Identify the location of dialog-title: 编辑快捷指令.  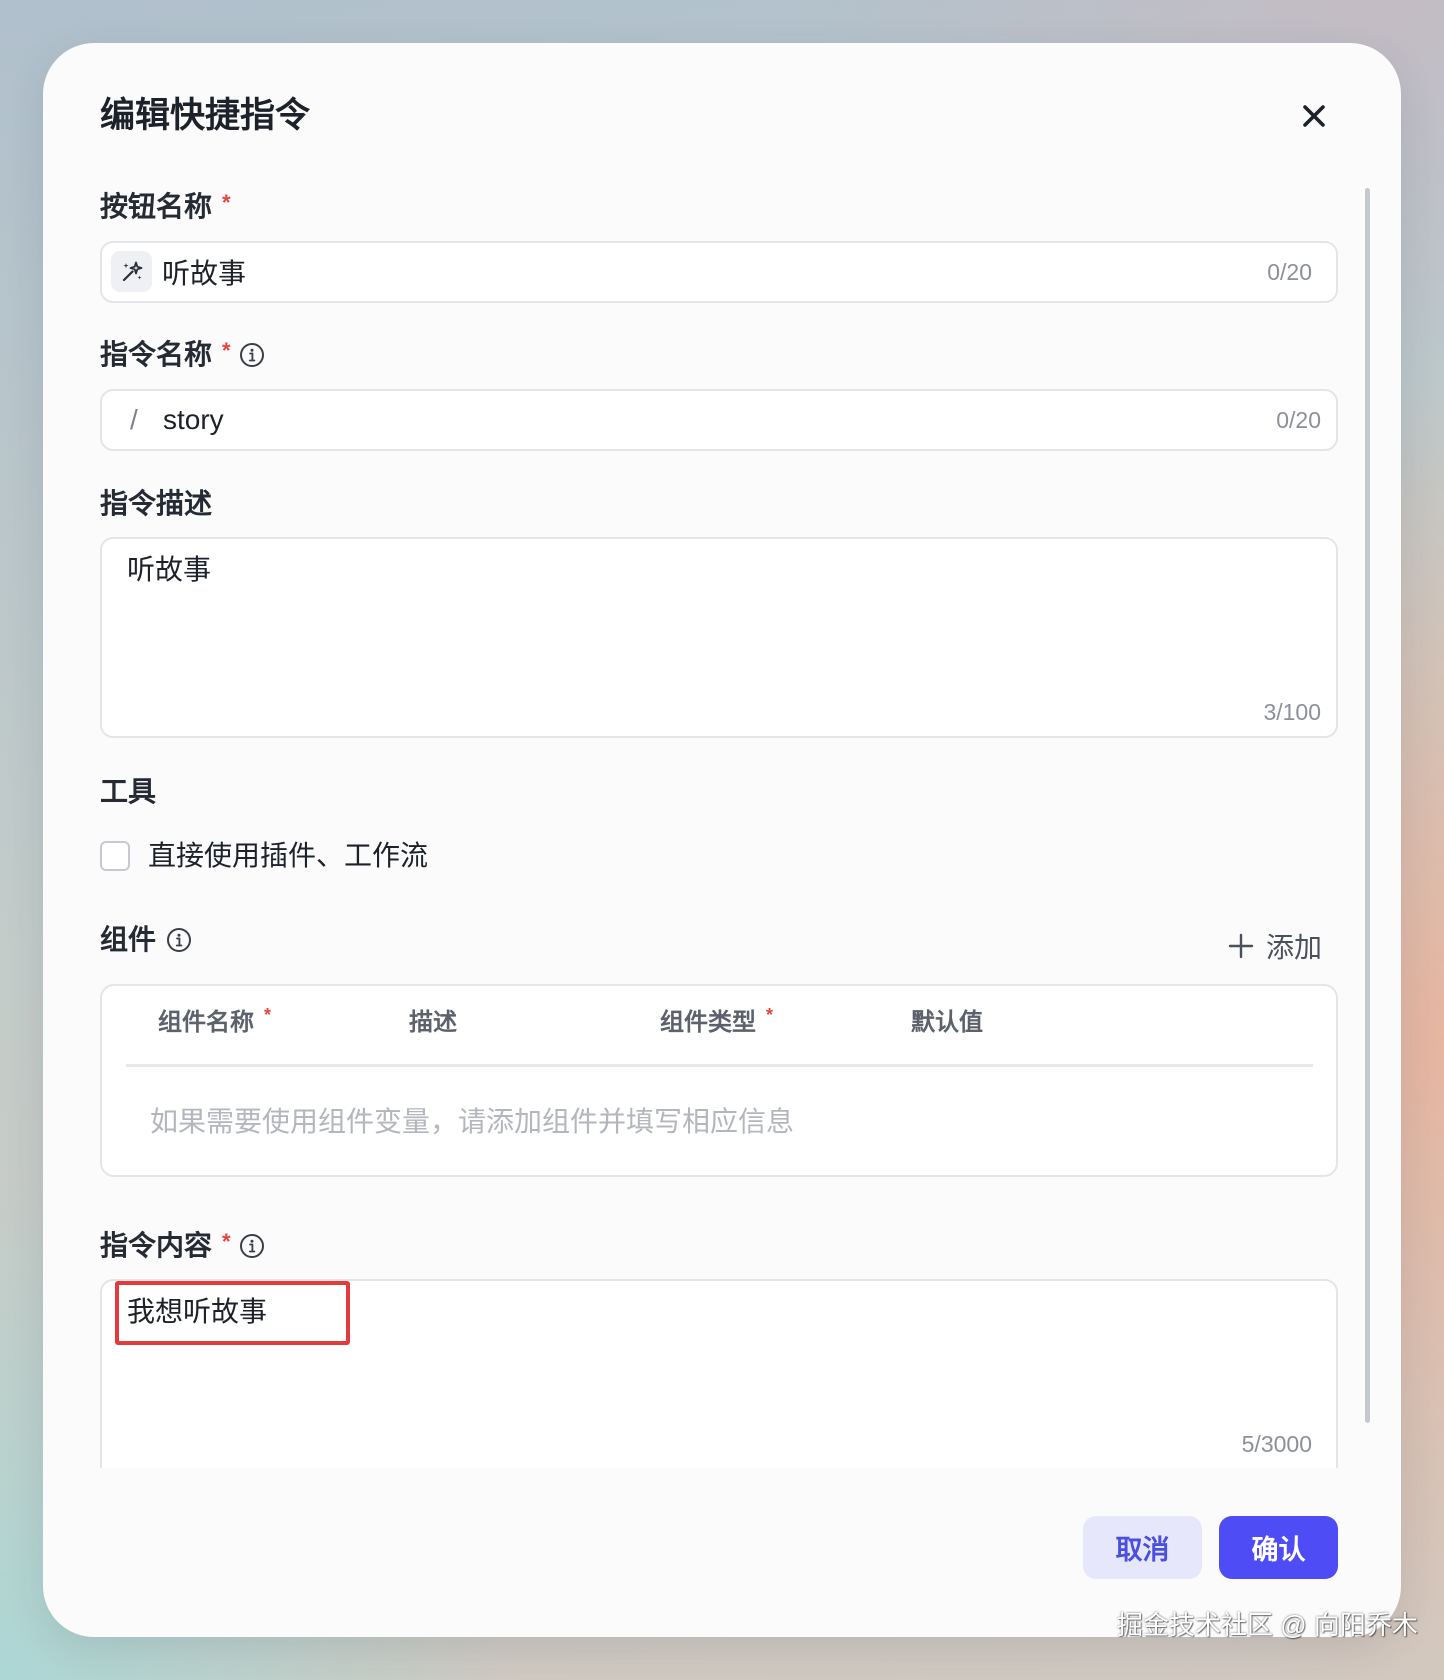
(205, 115).